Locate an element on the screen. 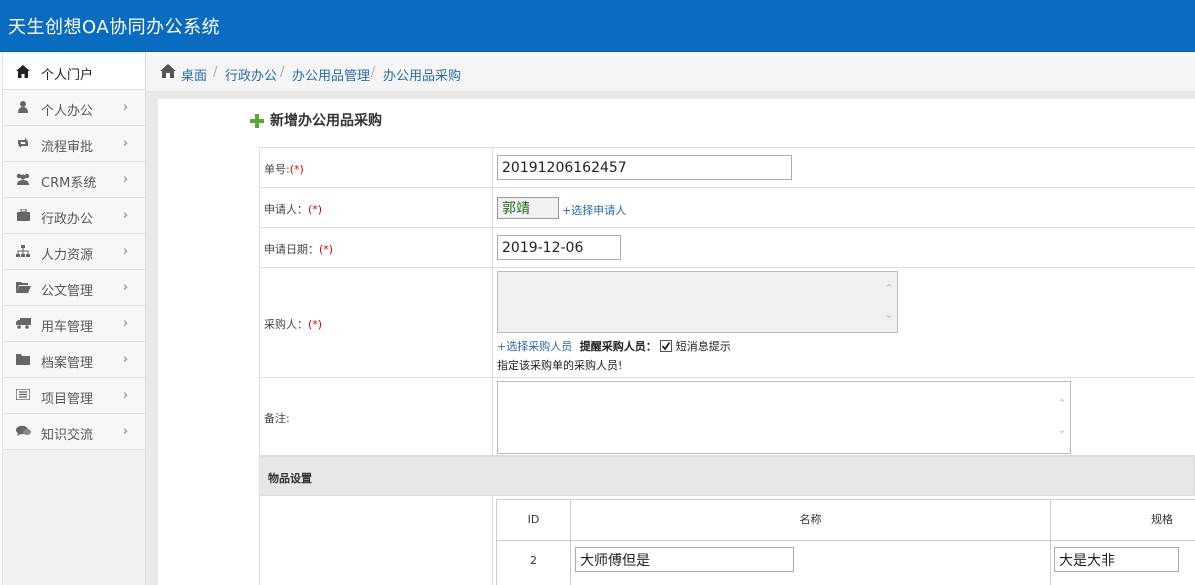 The width and height of the screenshot is (1195, 585). sidebar-item-archives: 档案管理 › is located at coordinates (74, 360).